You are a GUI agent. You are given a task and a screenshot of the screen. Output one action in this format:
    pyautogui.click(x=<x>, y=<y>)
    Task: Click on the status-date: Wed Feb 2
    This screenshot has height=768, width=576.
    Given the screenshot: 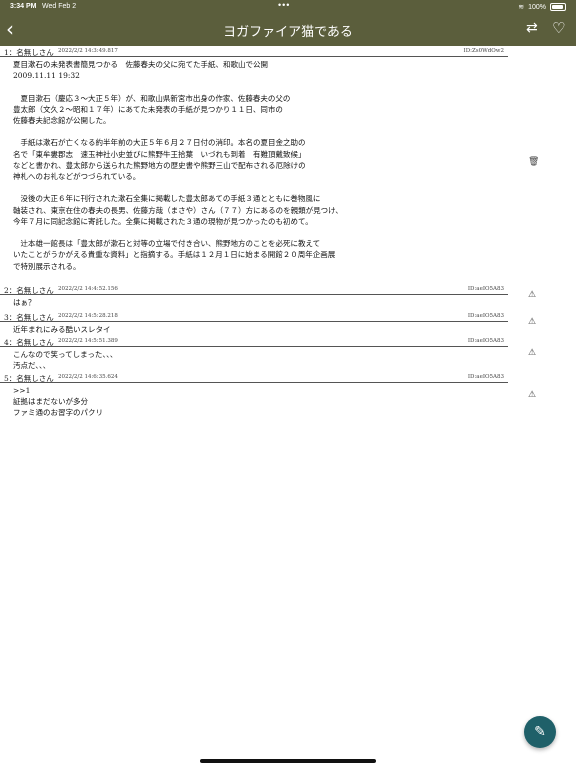 What is the action you would take?
    pyautogui.click(x=59, y=6)
    